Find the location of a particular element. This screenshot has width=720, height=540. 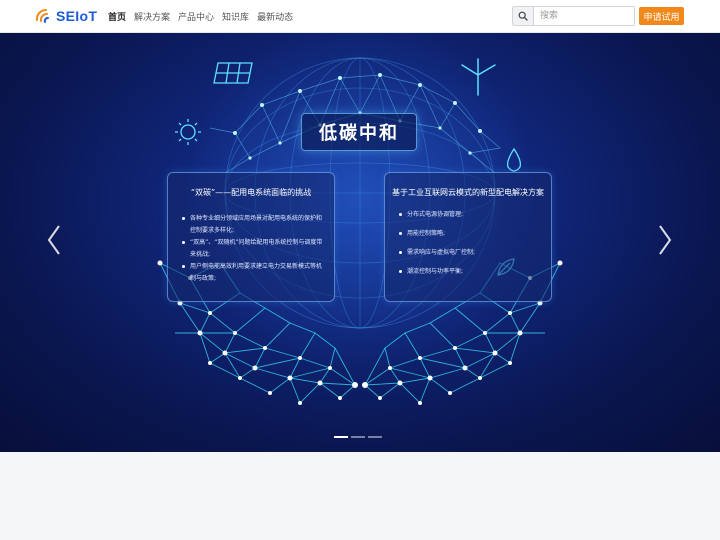

nav-news: 最新动态 is located at coordinates (275, 16).